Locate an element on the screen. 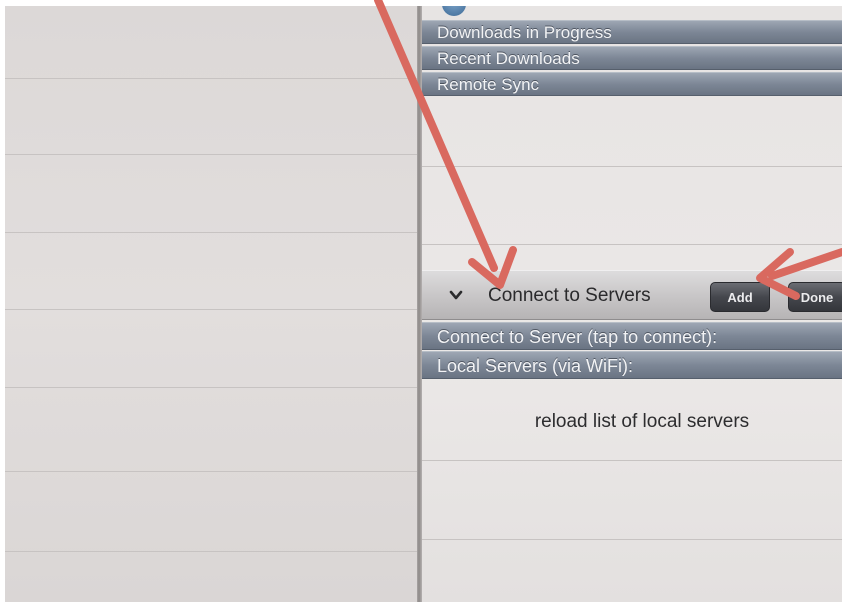  section-header-connect-to-server: Connect to Server (tap to connect): is located at coordinates (632, 336).